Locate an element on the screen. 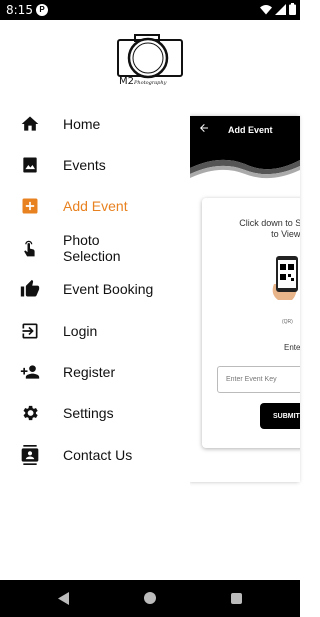 The height and width of the screenshot is (617, 320). event-key-input: Enter Event Key is located at coordinates (258, 379).